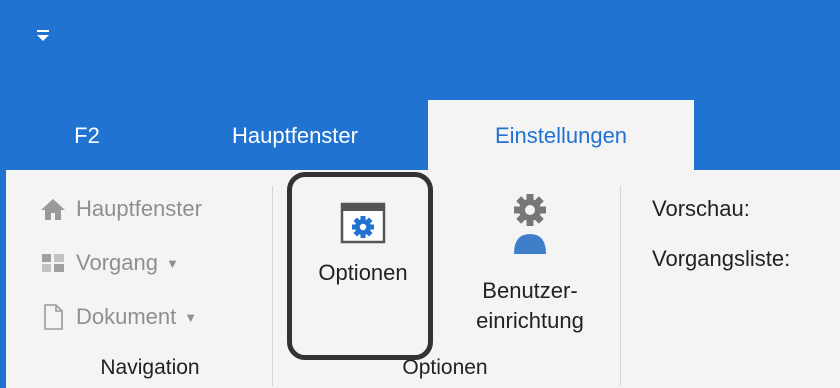 The width and height of the screenshot is (840, 388). Describe the element at coordinates (43, 36) in the screenshot. I see `dropdown-arrow-icon` at that location.